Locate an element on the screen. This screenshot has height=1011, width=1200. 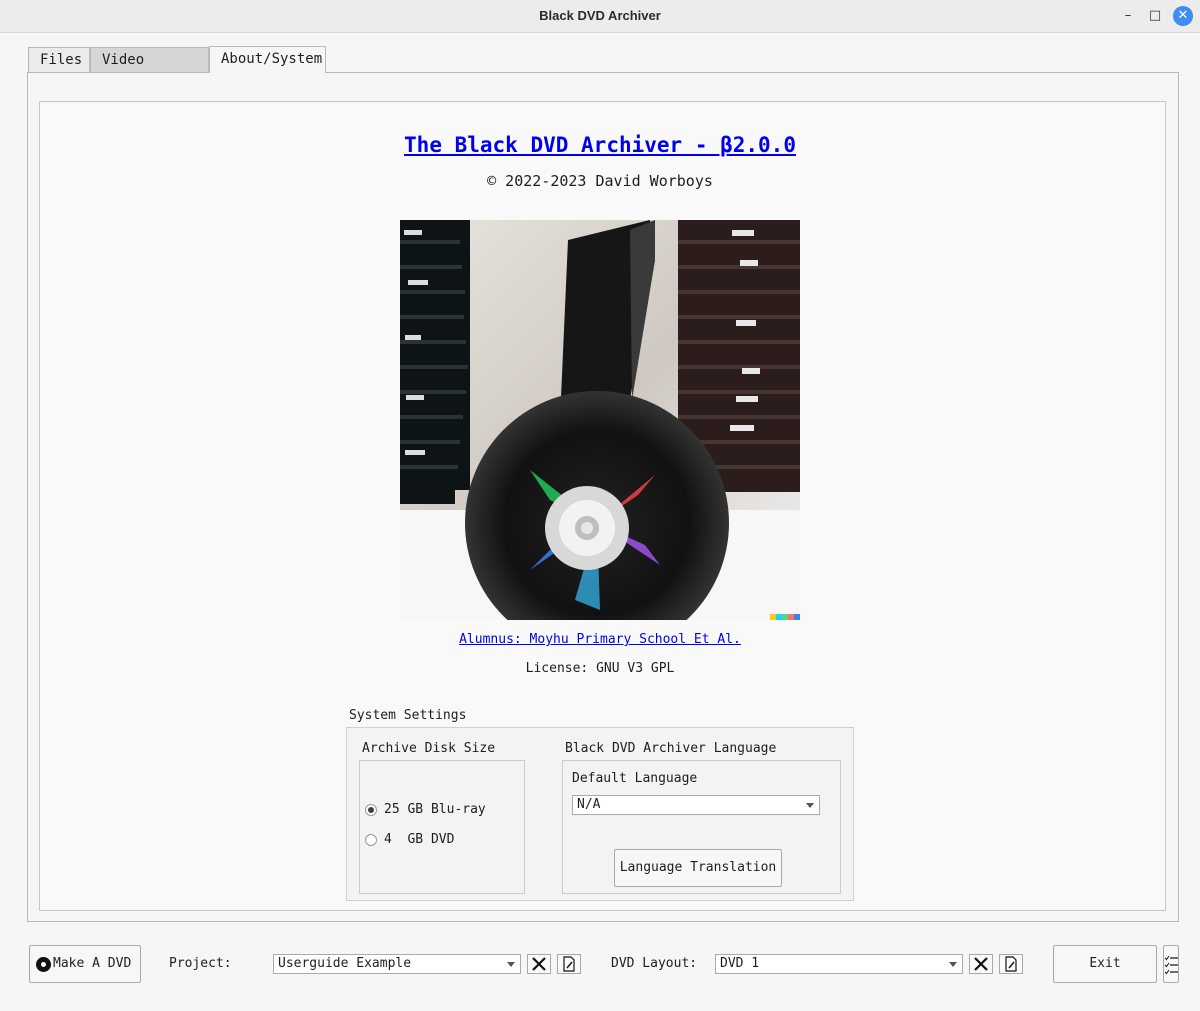
dvd-layout-label: DVD Layout: is located at coordinates (654, 963).